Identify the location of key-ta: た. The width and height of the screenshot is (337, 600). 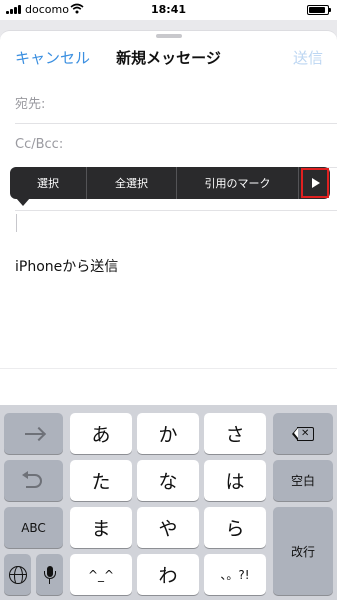
(101, 480).